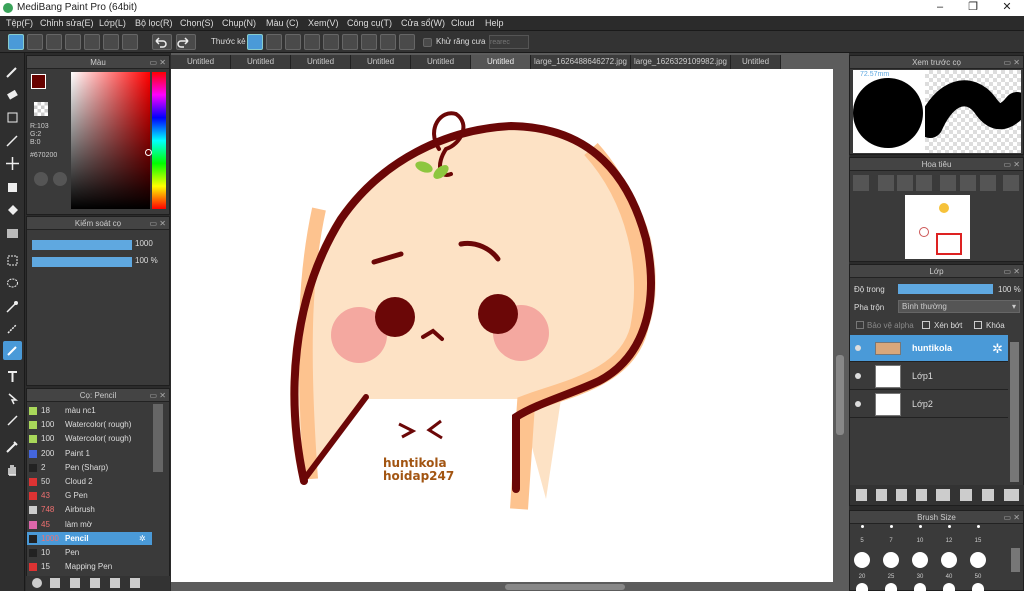 This screenshot has height=591, width=1024. I want to click on layer-opacity-value: 100 %, so click(1009, 289).